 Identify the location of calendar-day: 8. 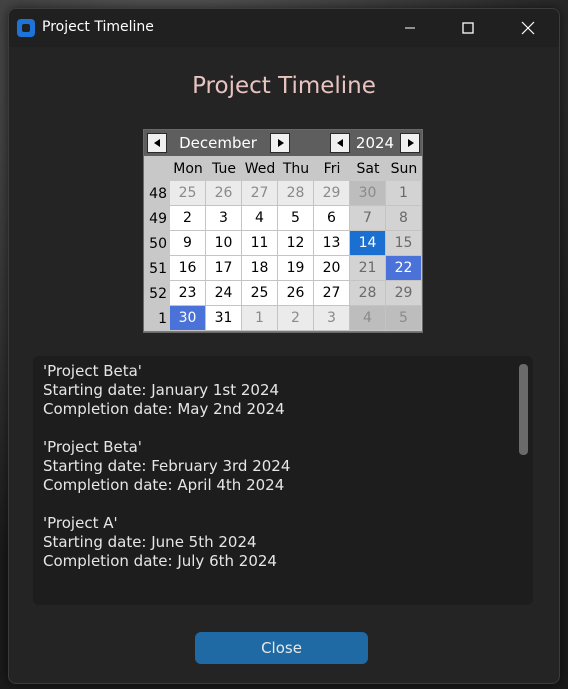
(404, 218).